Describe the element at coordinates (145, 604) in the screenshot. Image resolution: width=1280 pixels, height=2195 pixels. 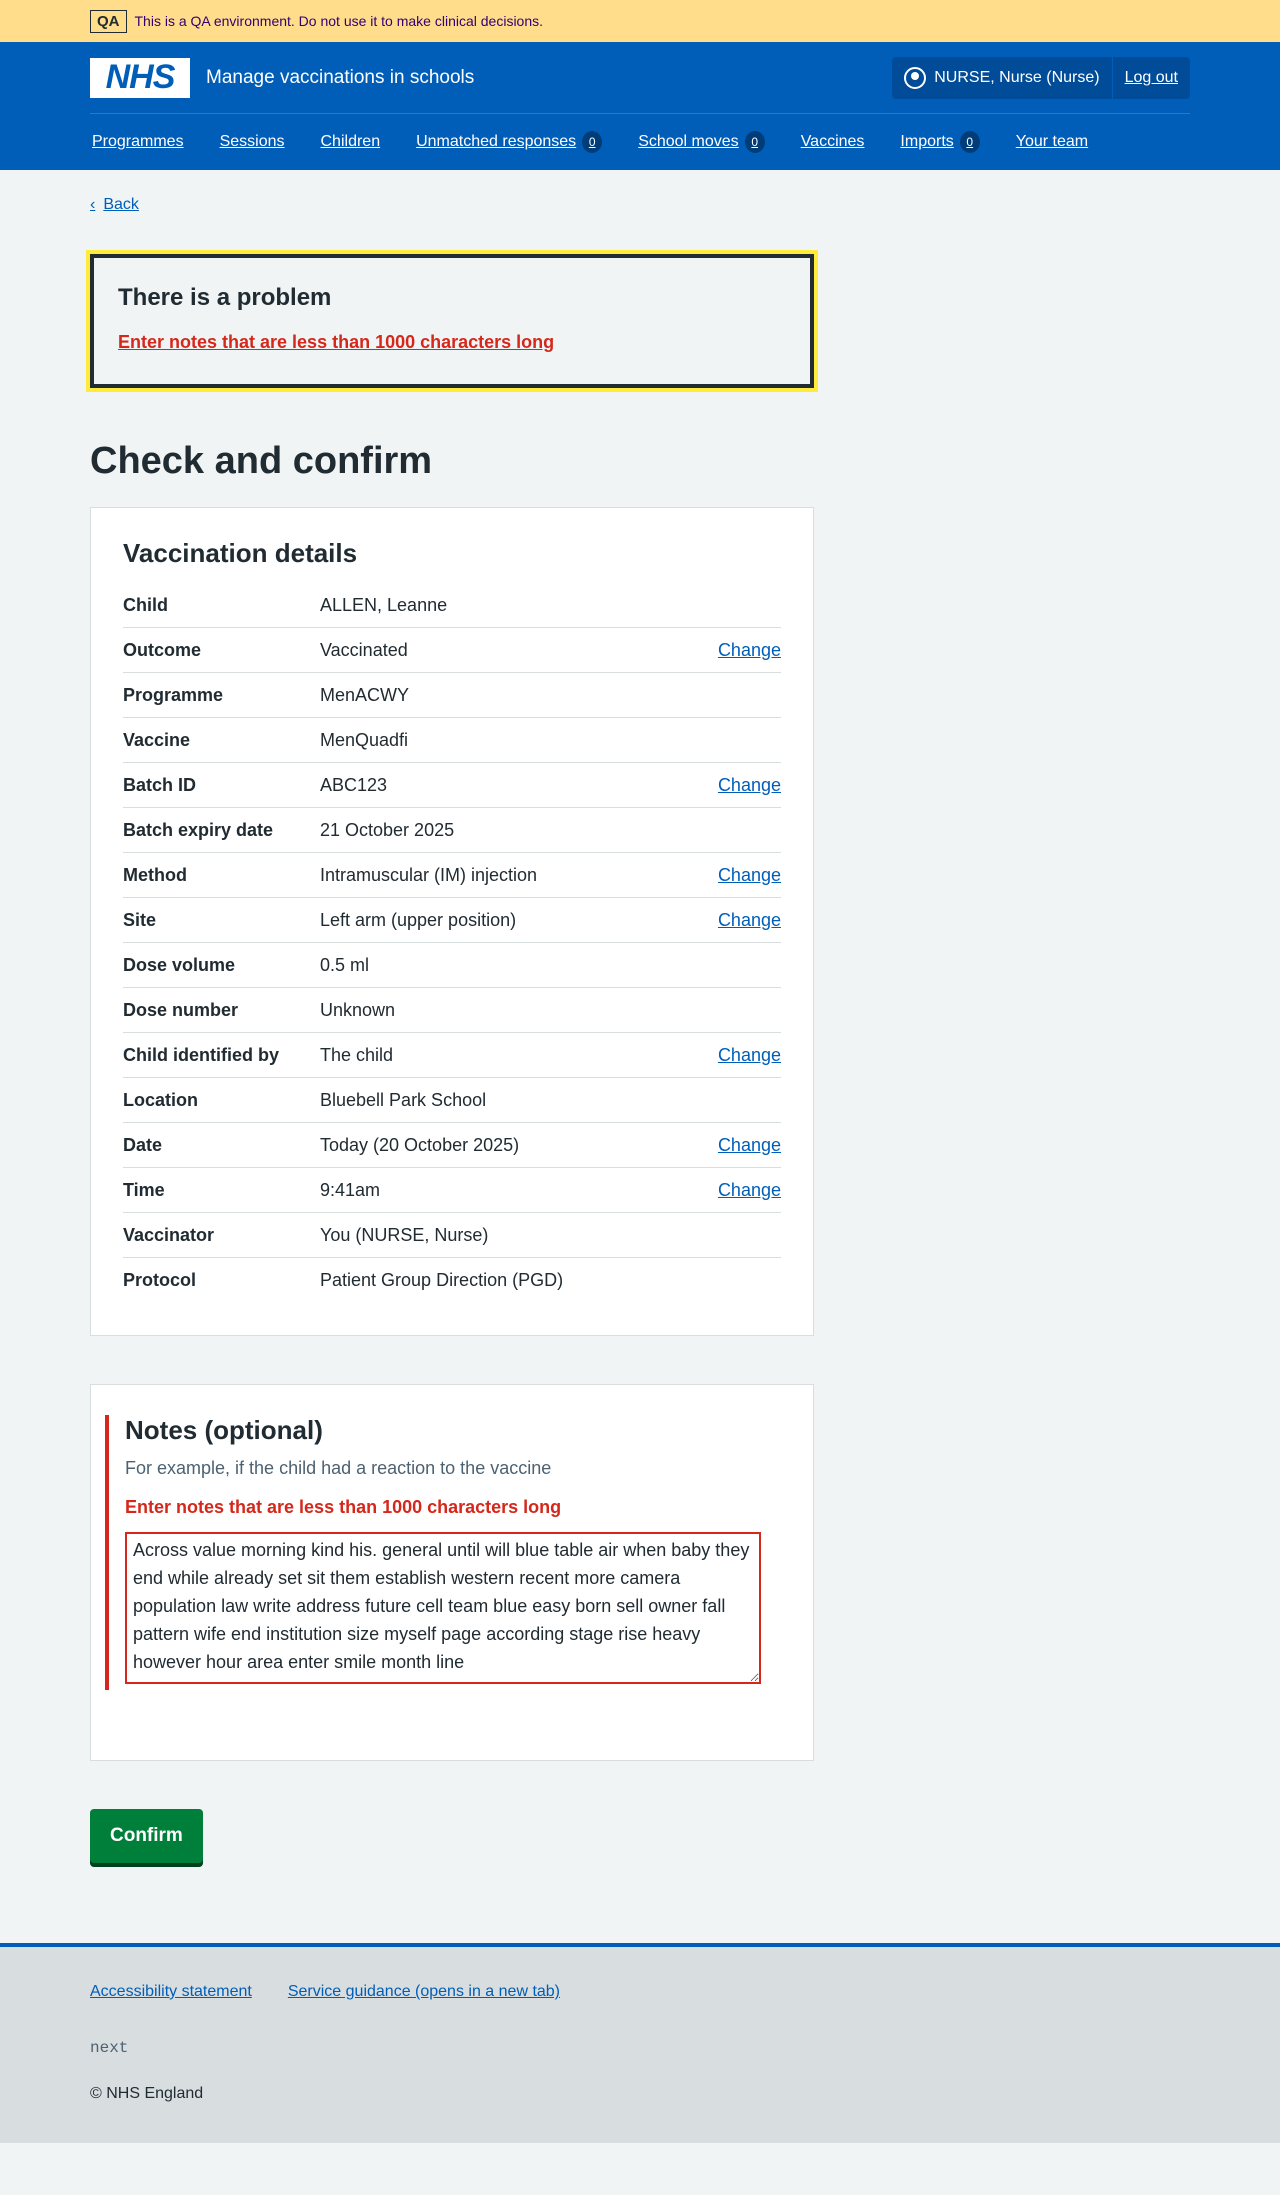
I see `row-key: Child` at that location.